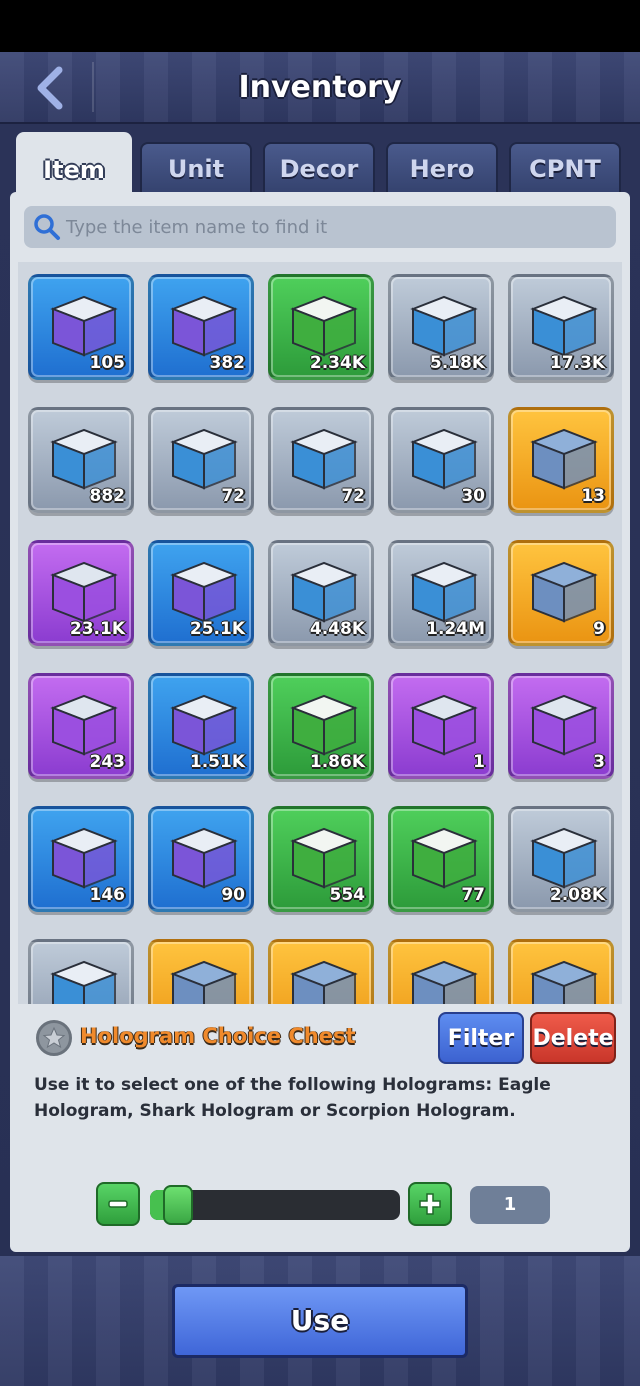  Describe the element at coordinates (473, 895) in the screenshot. I see `item-quantity: 77` at that location.